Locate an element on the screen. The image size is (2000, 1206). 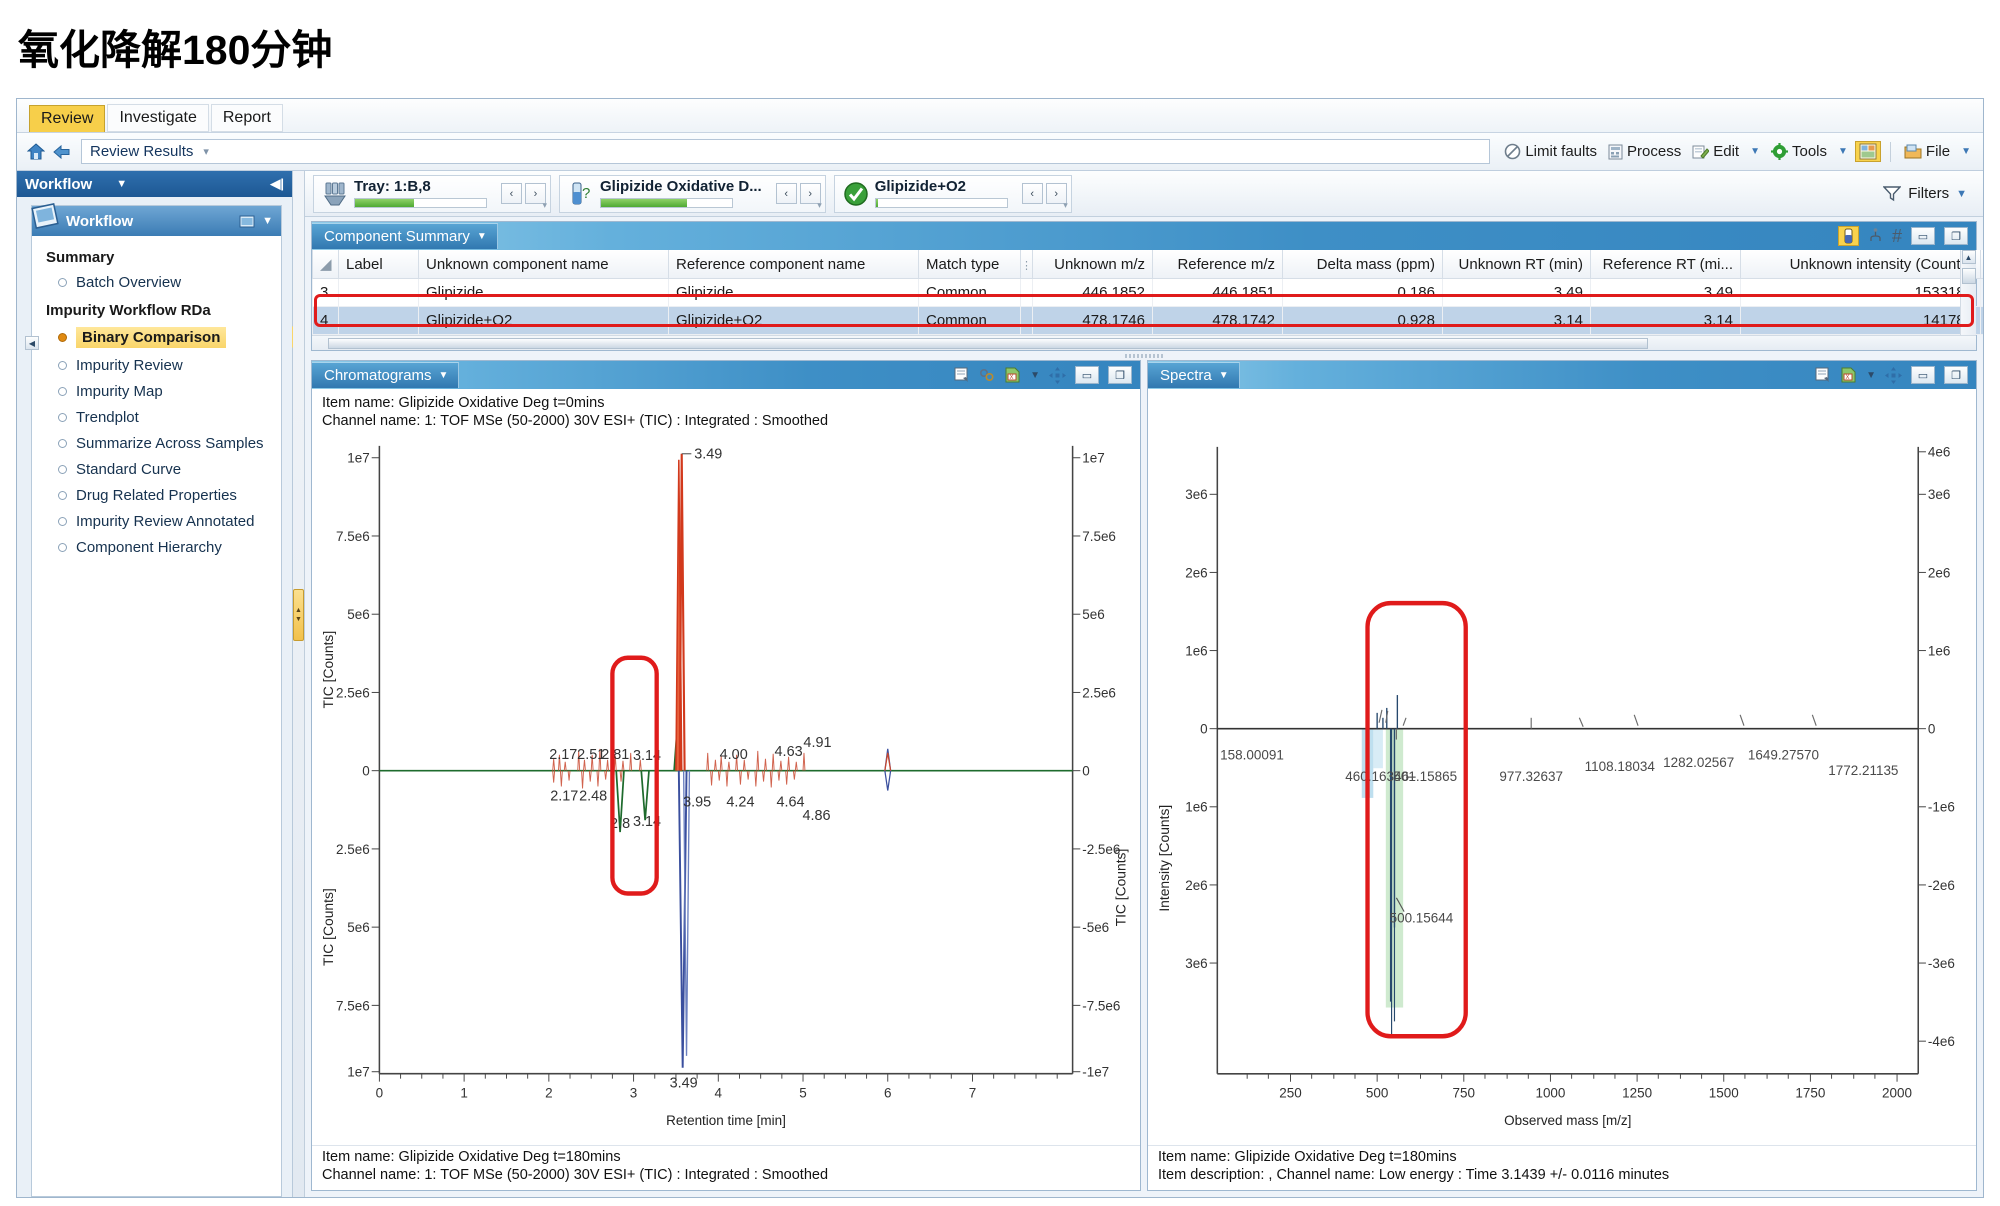
svg-text: 1649.27570 is located at coordinates (1784, 754).